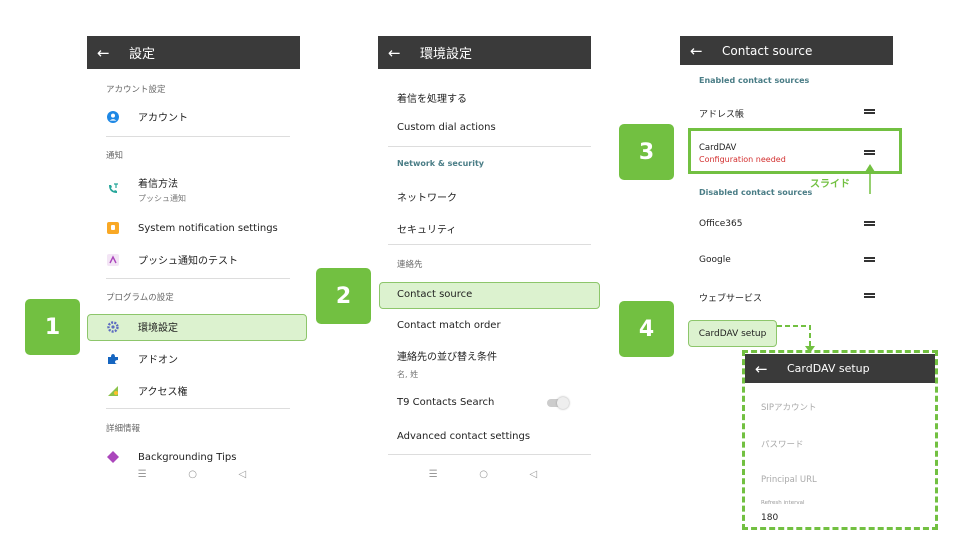  I want to click on menu-item-bg-tips: Backgrounding Tips, so click(171, 457).